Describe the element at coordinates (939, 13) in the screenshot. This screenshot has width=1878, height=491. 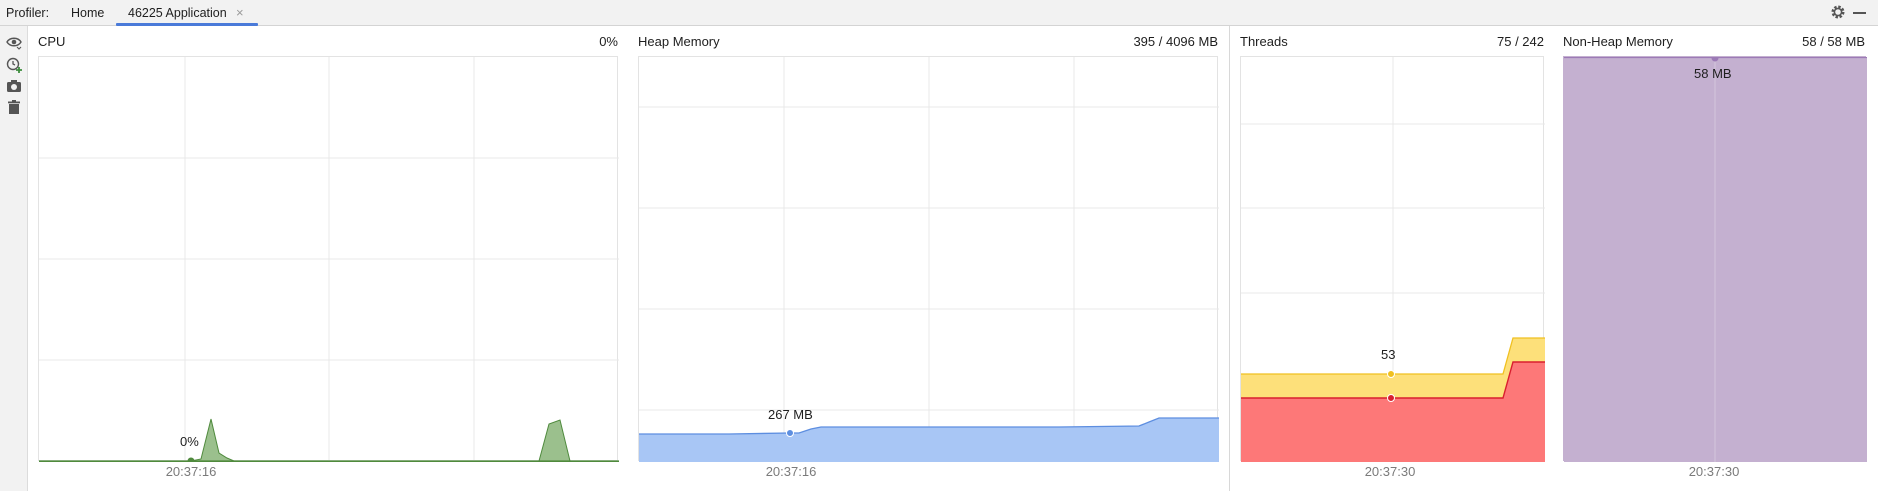
I see `profiler-toolbar: Profiler: Home 46225 Application ×` at that location.